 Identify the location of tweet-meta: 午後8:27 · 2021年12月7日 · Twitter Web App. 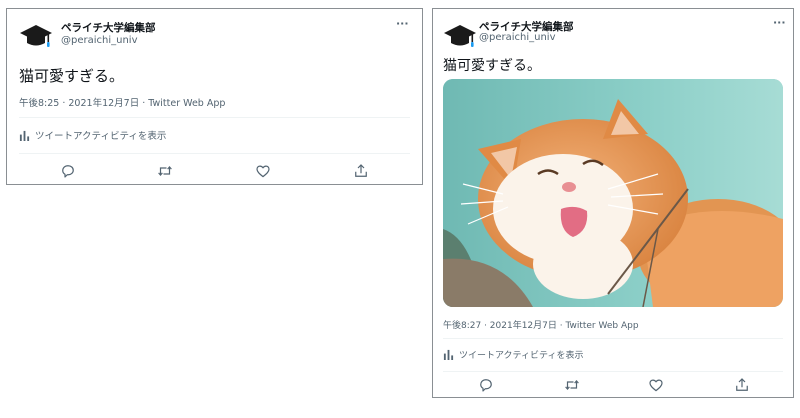
(541, 324).